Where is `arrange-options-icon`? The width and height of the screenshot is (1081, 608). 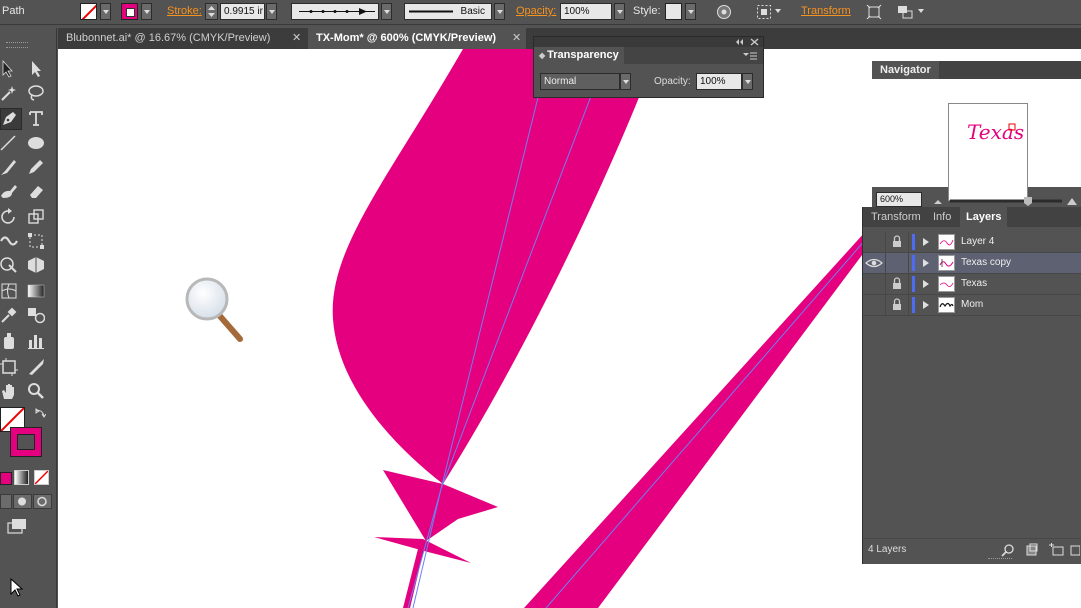 arrange-options-icon is located at coordinates (905, 12).